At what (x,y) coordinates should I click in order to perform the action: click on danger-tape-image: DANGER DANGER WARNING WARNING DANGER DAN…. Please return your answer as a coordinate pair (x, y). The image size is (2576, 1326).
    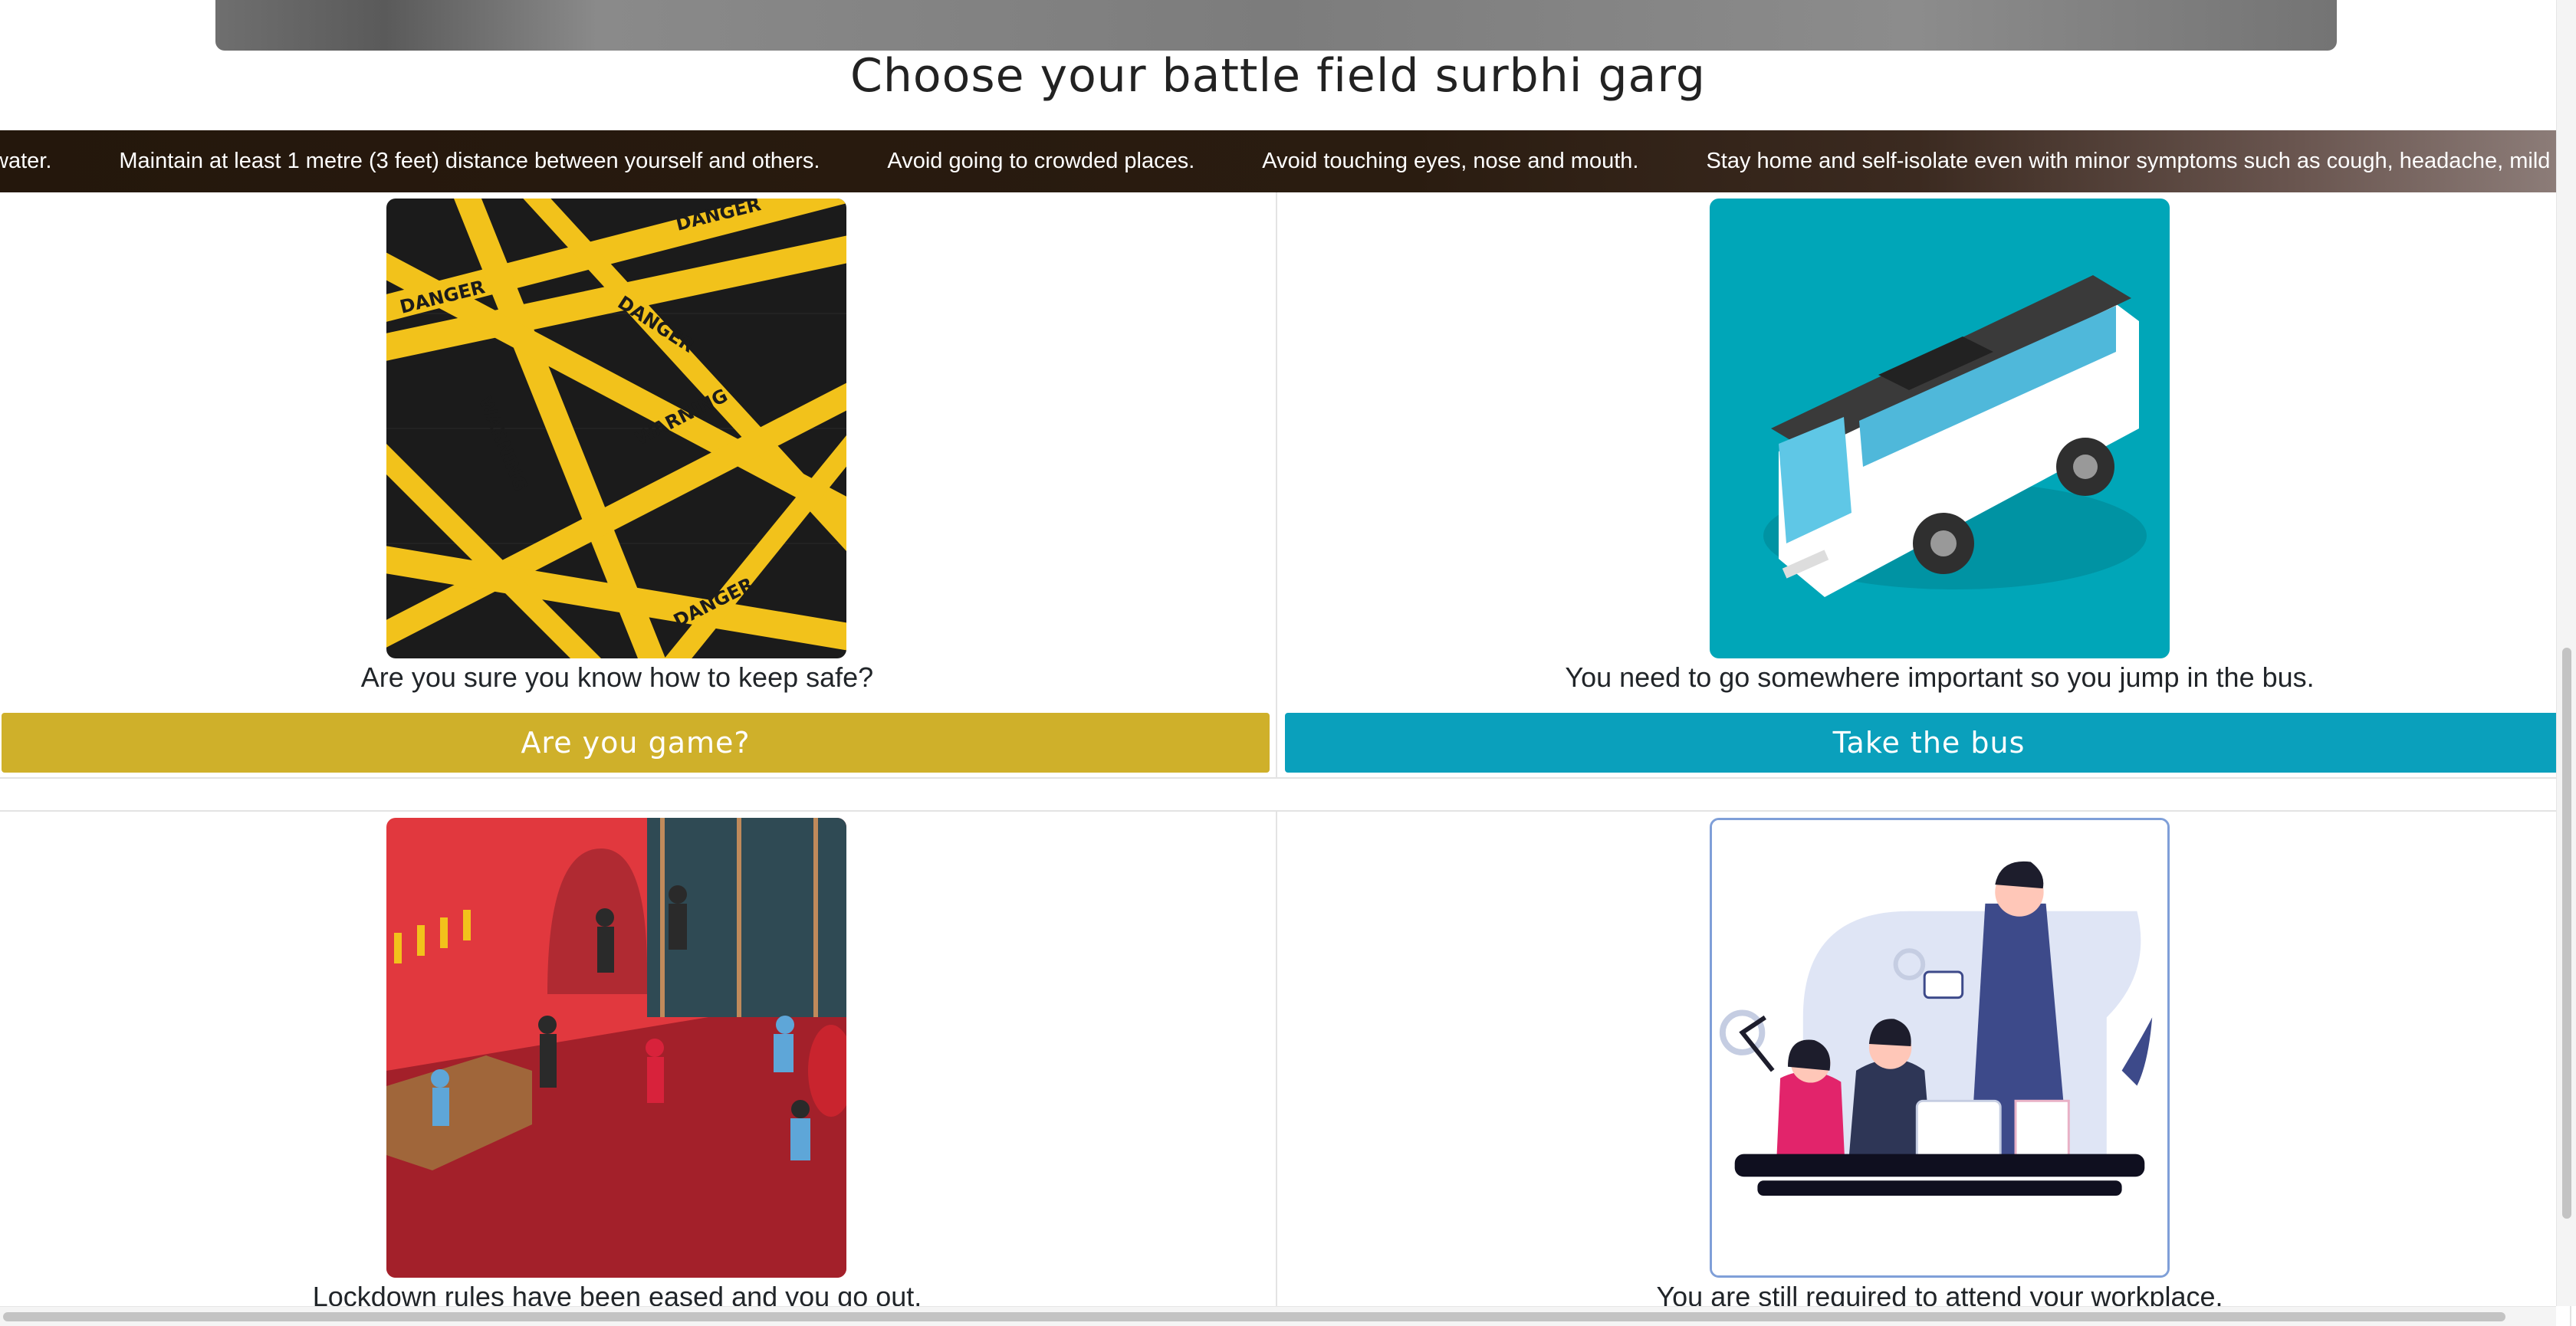
    Looking at the image, I should click on (616, 428).